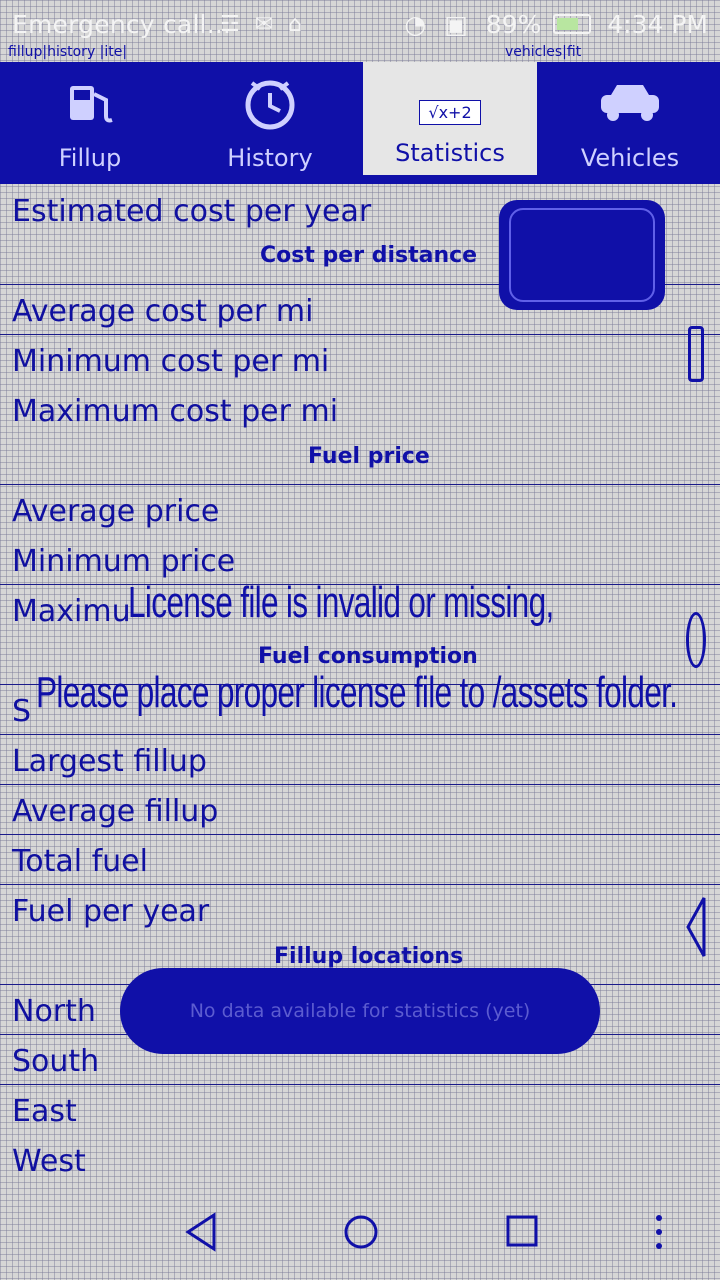 The image size is (720, 1280). What do you see at coordinates (696, 640) in the screenshot?
I see `side-handle` at bounding box center [696, 640].